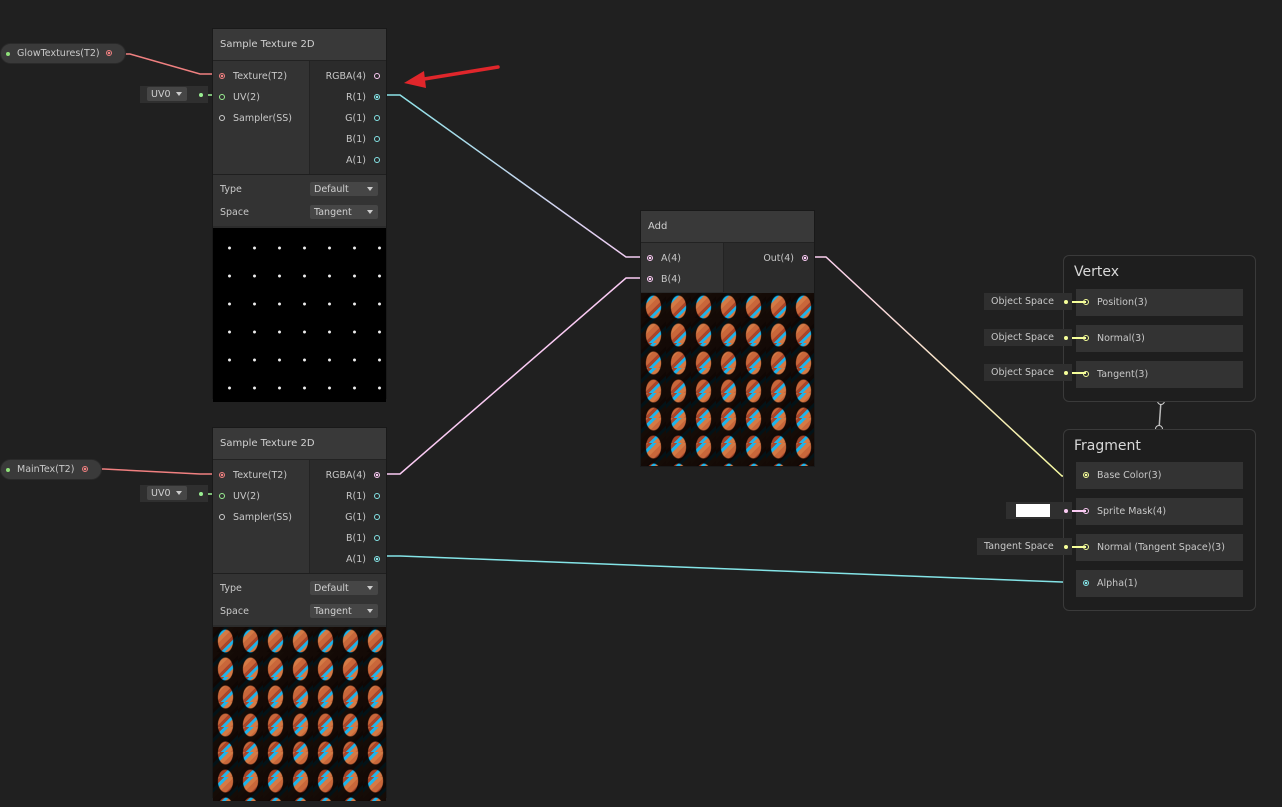  I want to click on slot-label: Normal (Tangent Space)(3), so click(1161, 547).